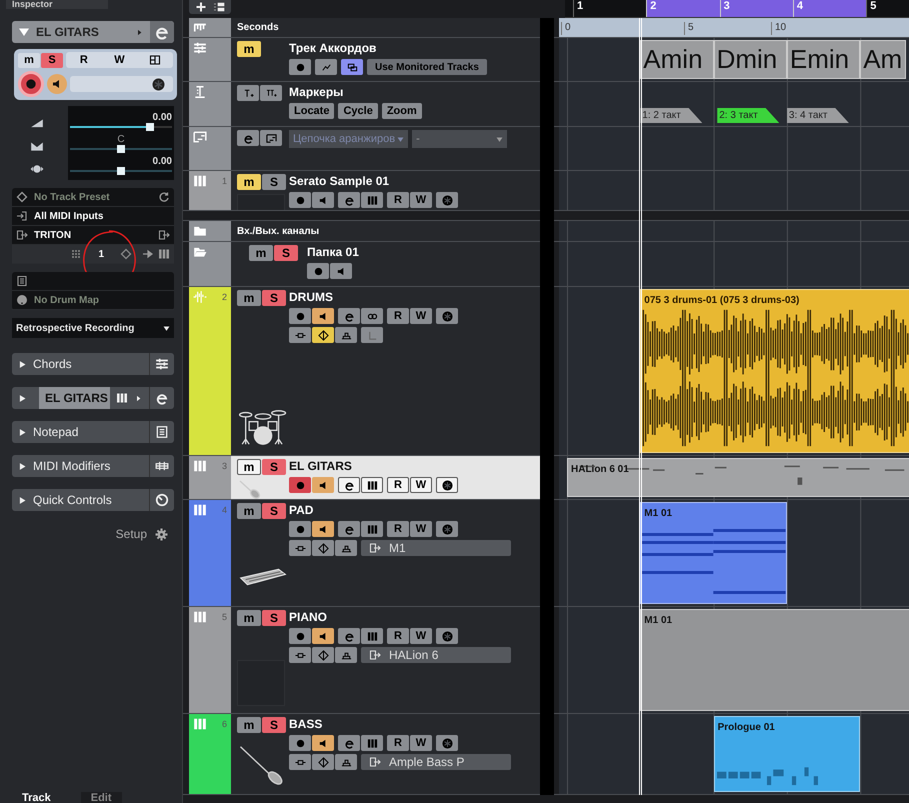  Describe the element at coordinates (210, 754) in the screenshot. I see `track-color-strip: 6` at that location.